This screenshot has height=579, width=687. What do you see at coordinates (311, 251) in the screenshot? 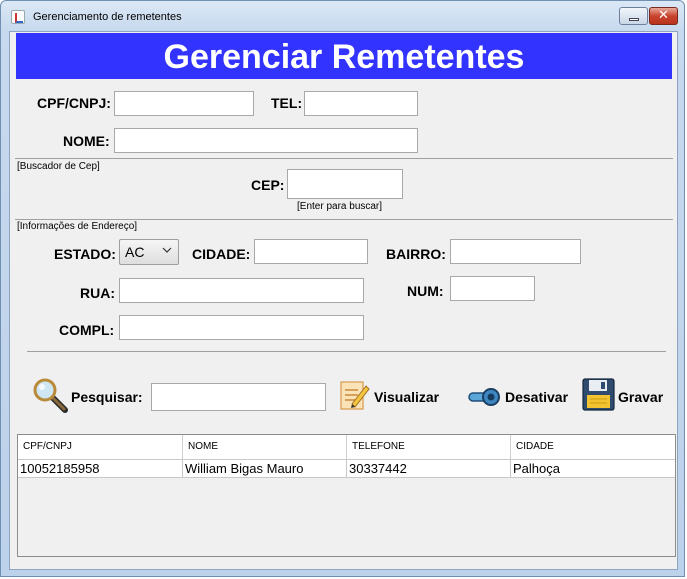
I see `cidade-field` at bounding box center [311, 251].